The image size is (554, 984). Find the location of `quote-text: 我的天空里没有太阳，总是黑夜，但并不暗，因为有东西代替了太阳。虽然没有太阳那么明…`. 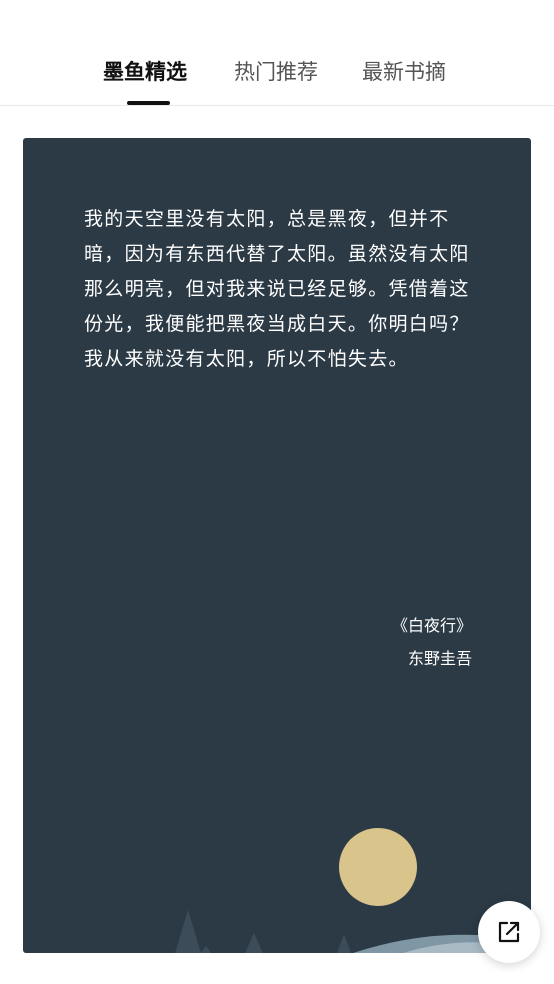

quote-text: 我的天空里没有太阳，总是黑夜，但并不暗，因为有东西代替了太阳。虽然没有太阳那么明… is located at coordinates (277, 289).